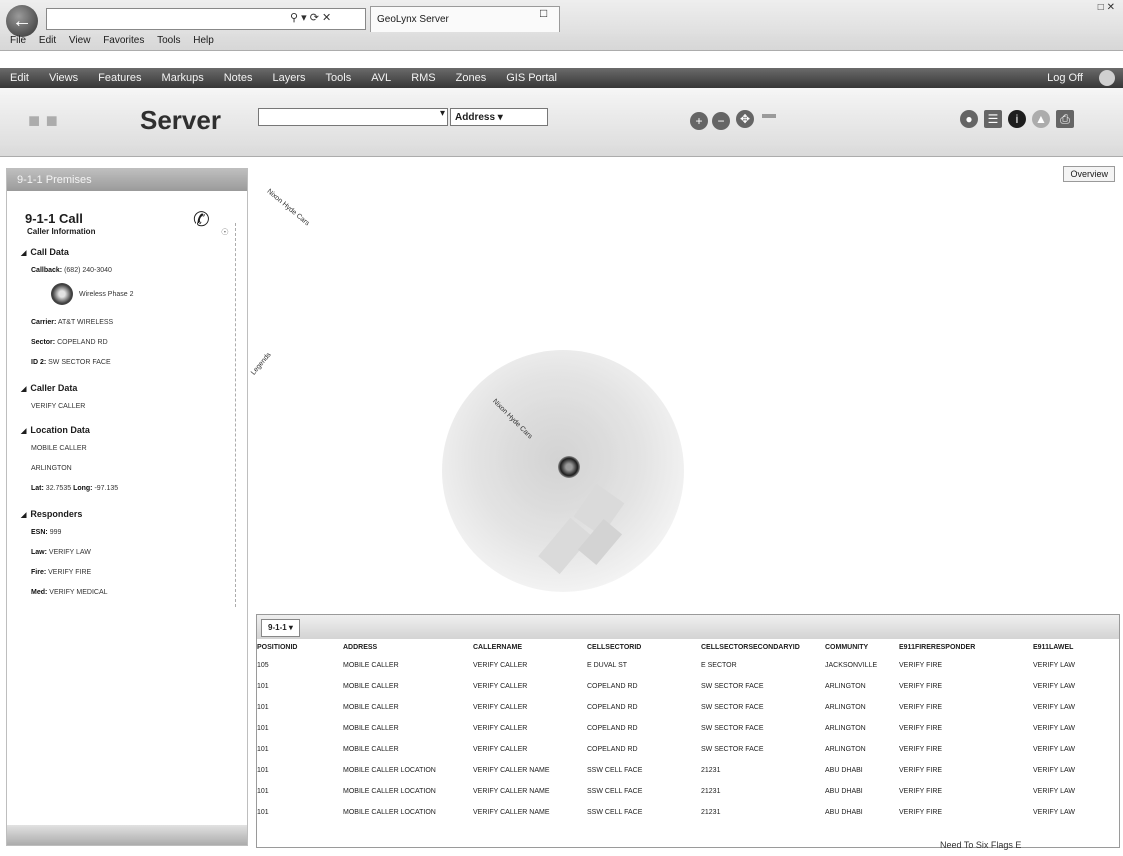  What do you see at coordinates (168, 40) in the screenshot?
I see `menu-tools: Tools` at bounding box center [168, 40].